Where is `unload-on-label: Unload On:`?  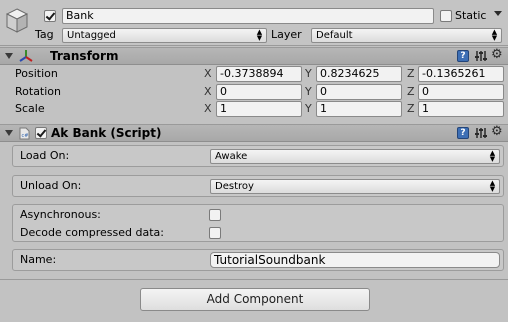 unload-on-label: Unload On: is located at coordinates (51, 185).